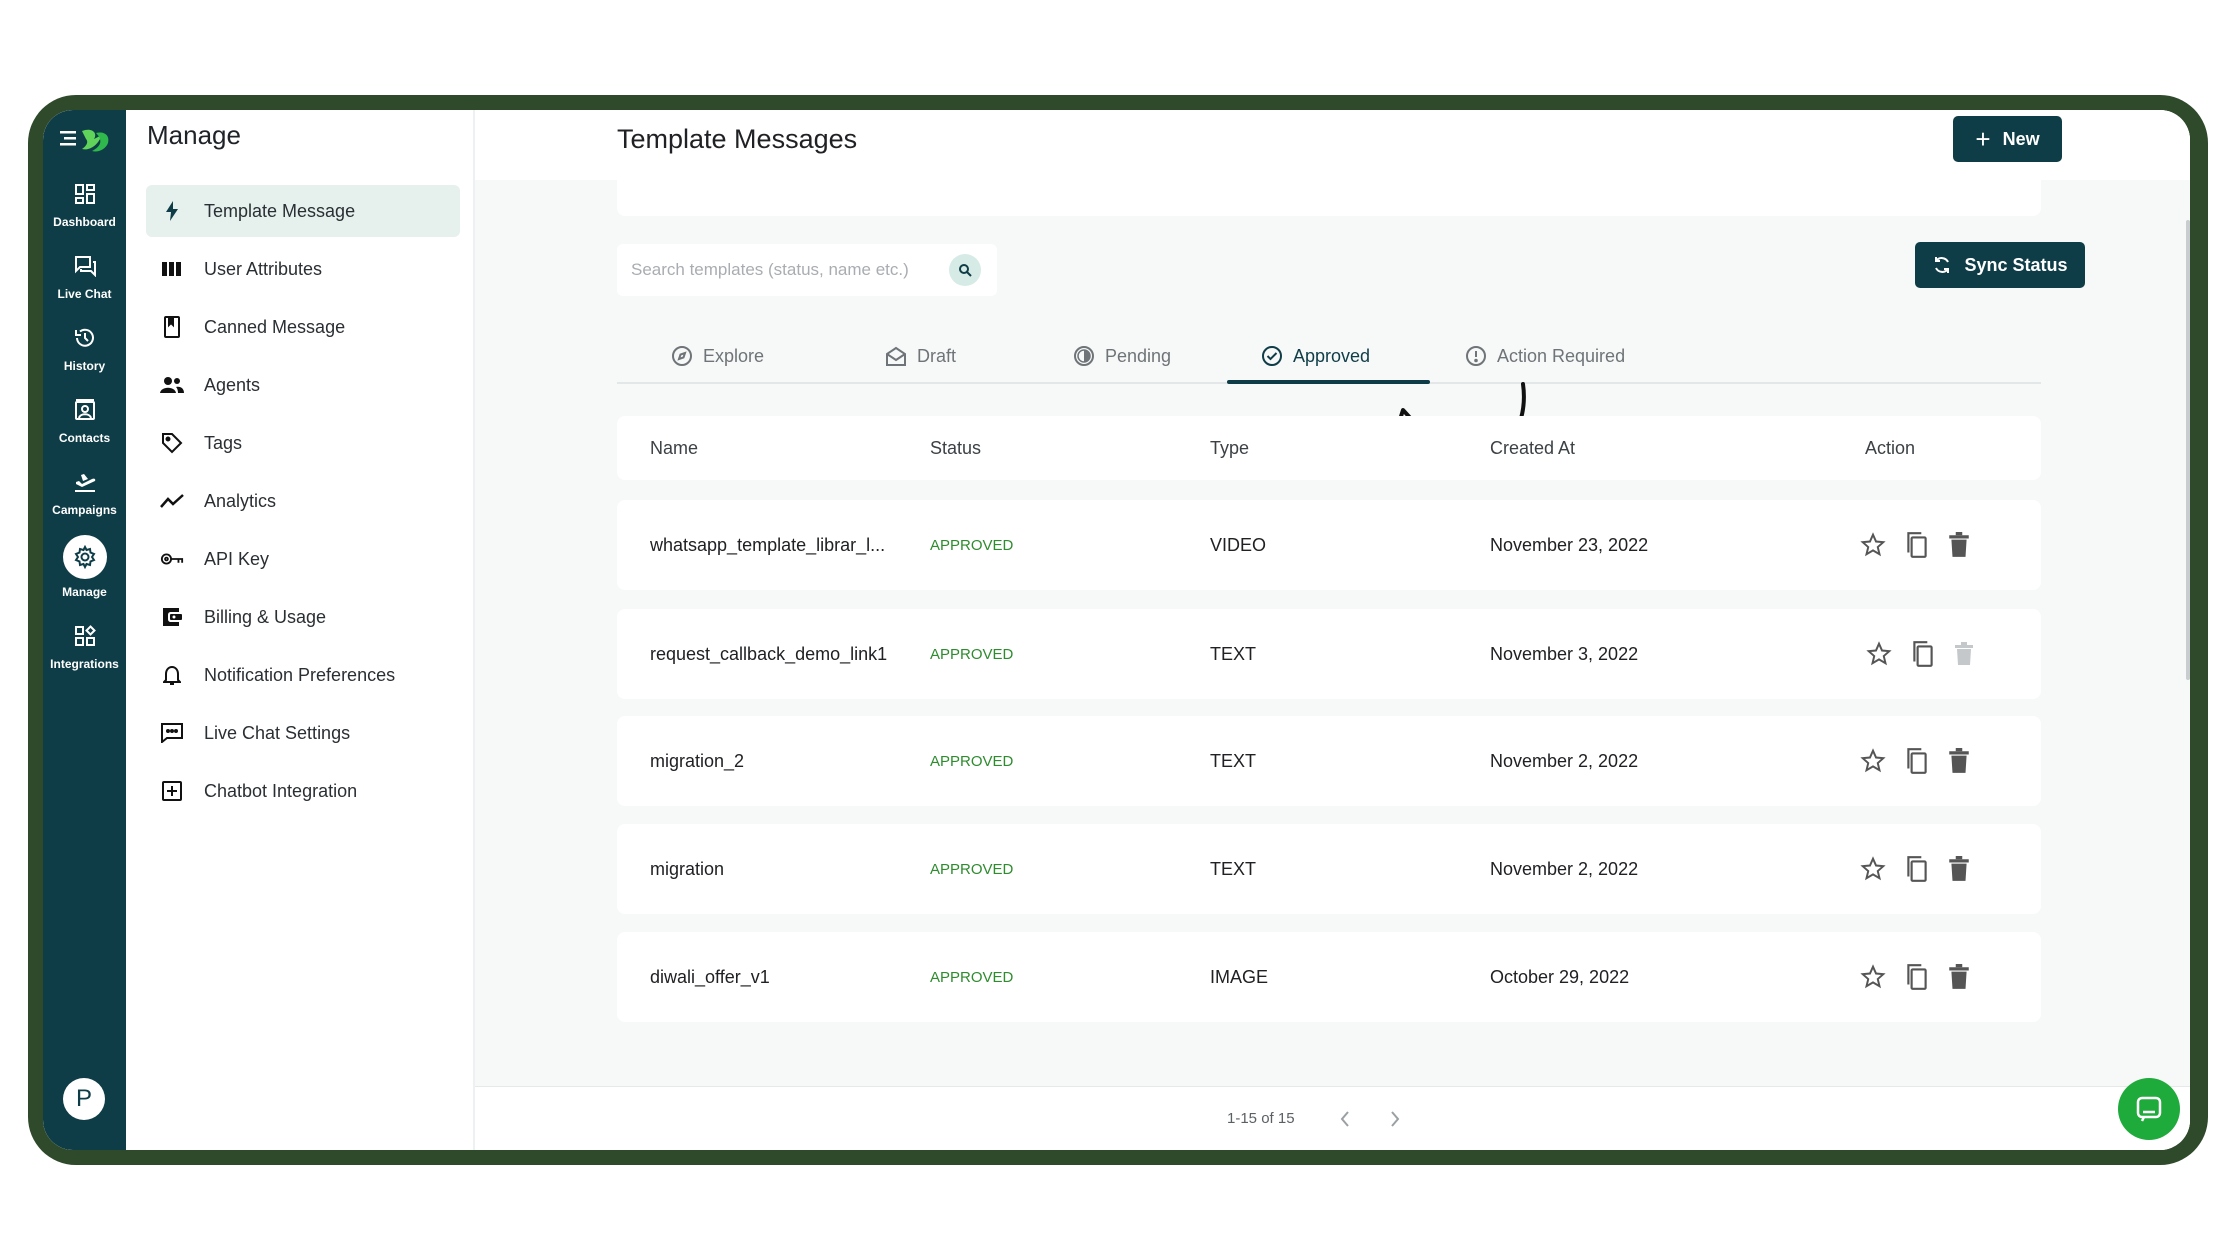 The width and height of the screenshot is (2240, 1260). I want to click on column-header-type: Type, so click(1229, 448).